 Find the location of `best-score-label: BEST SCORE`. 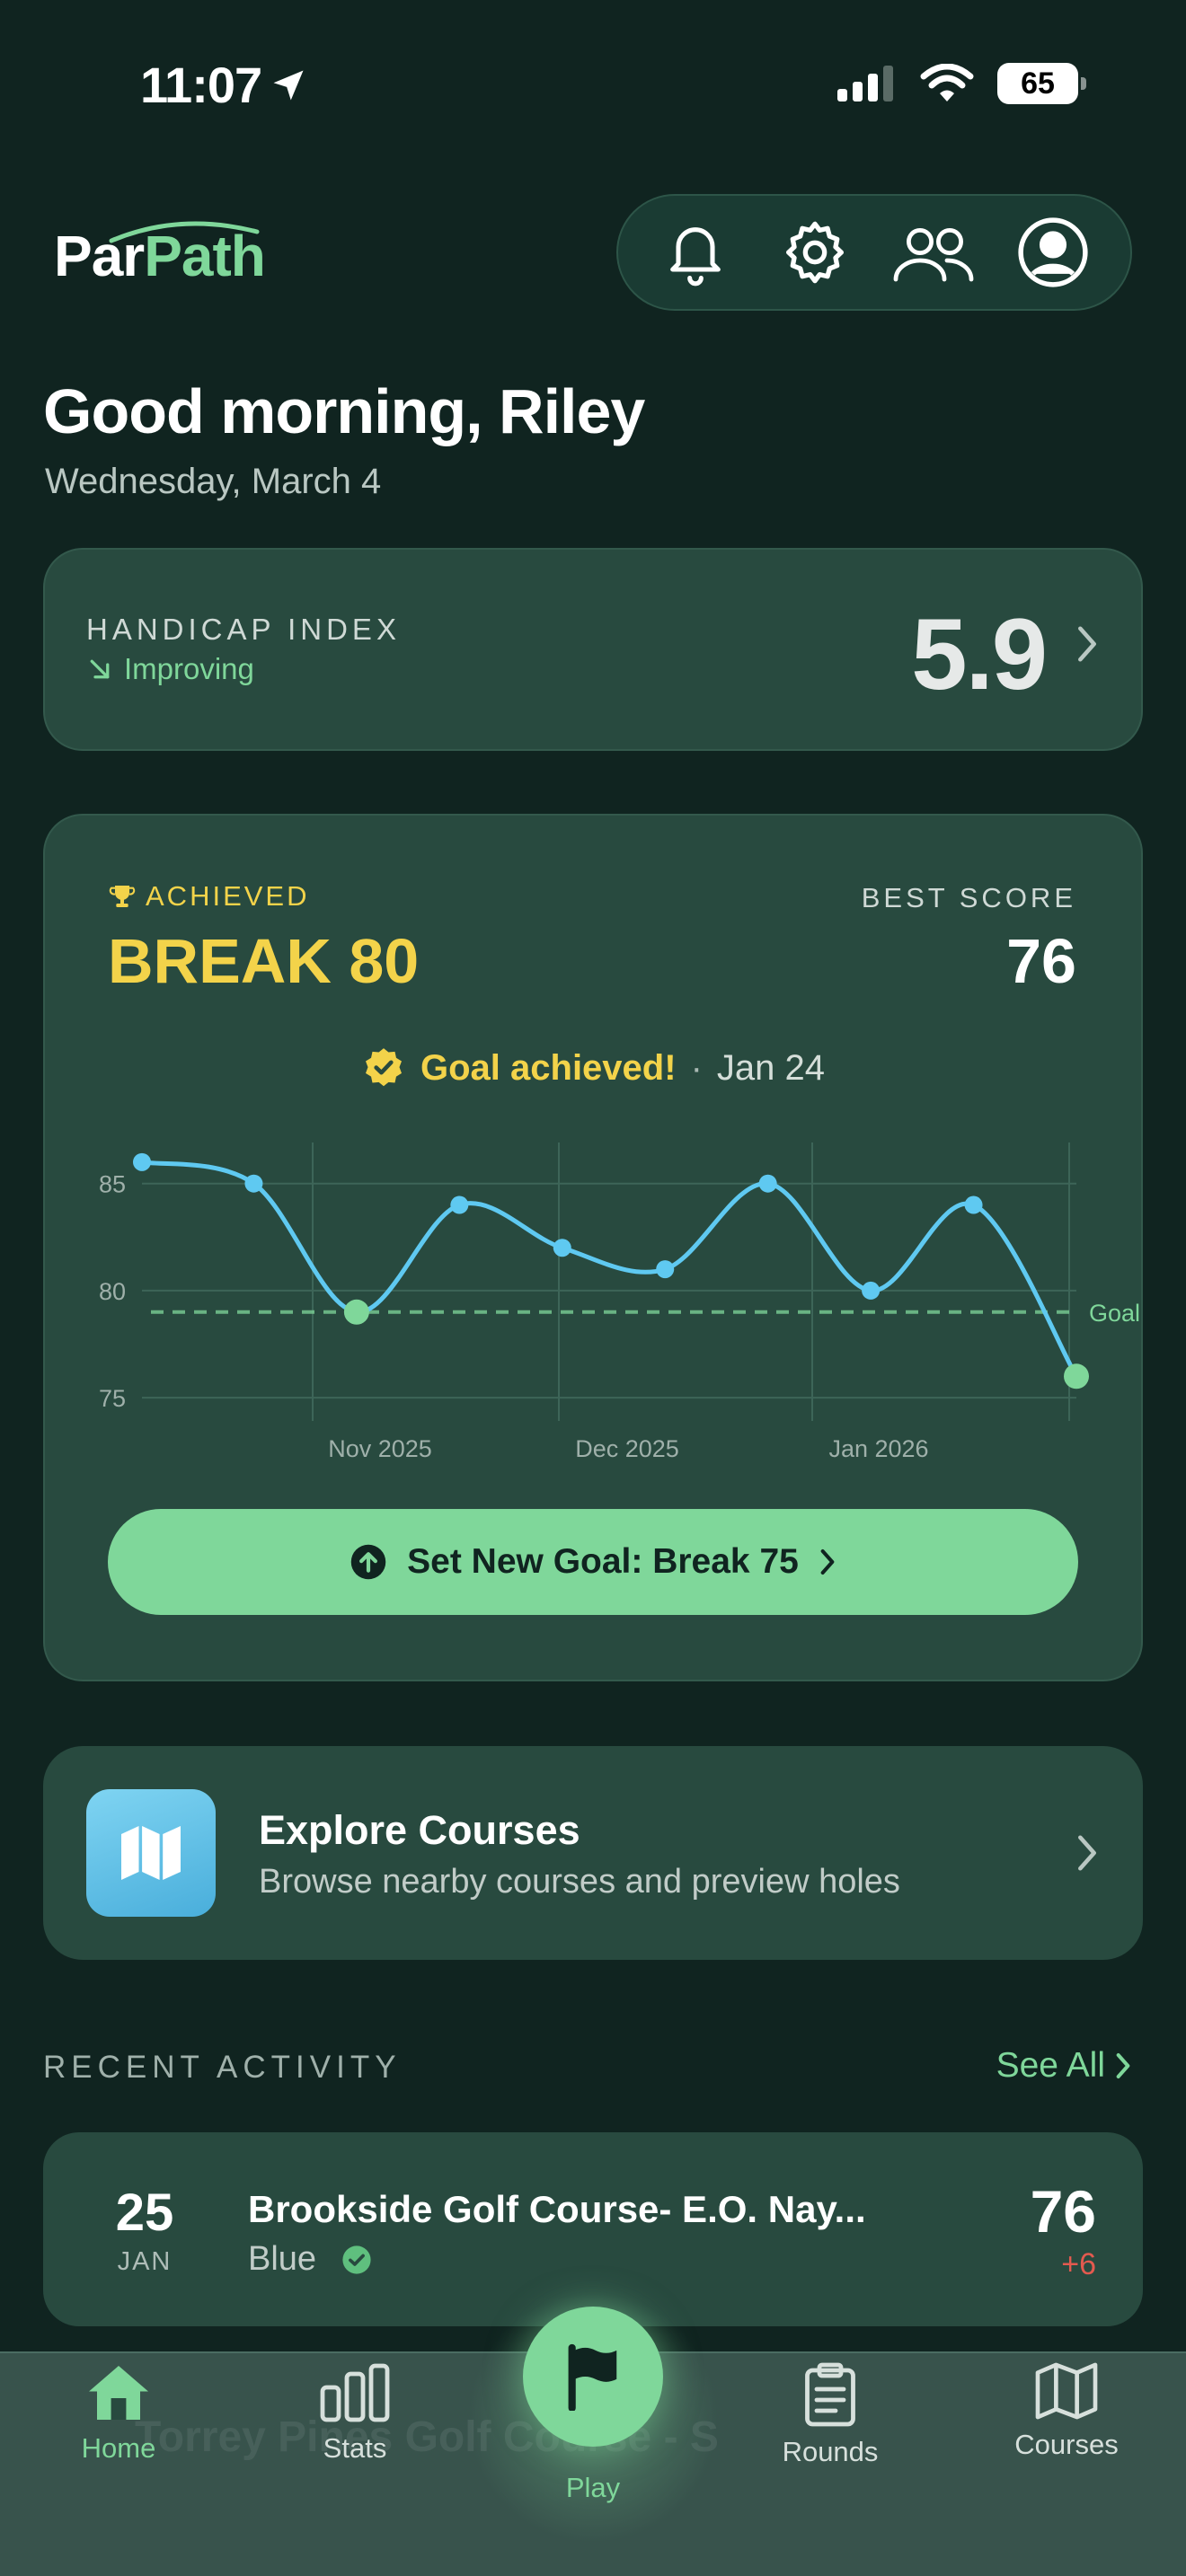

best-score-label: BEST SCORE is located at coordinates (968, 897).